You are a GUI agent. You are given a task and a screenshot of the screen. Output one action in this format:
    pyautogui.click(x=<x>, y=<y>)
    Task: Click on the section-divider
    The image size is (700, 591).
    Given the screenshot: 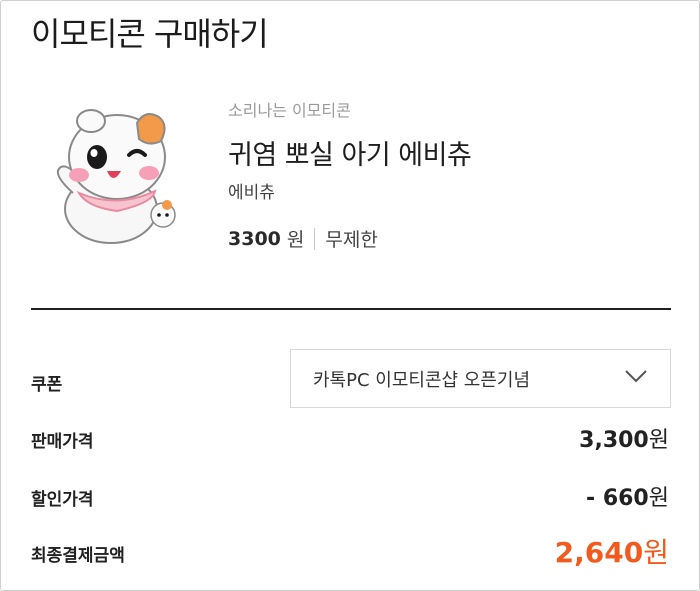 What is the action you would take?
    pyautogui.click(x=351, y=309)
    